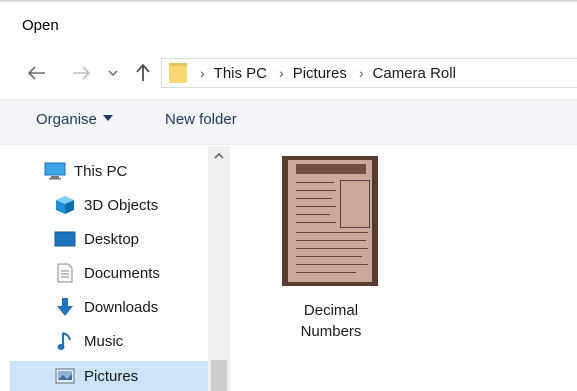 The image size is (577, 391). What do you see at coordinates (112, 239) in the screenshot?
I see `sidebar-item-label: Desktop` at bounding box center [112, 239].